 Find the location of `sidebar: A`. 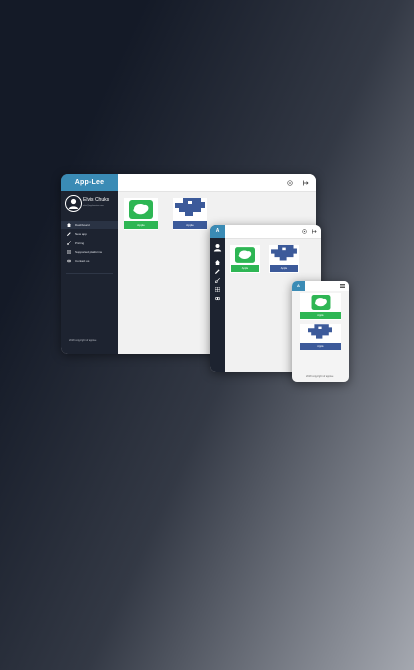

sidebar: A is located at coordinates (217, 298).